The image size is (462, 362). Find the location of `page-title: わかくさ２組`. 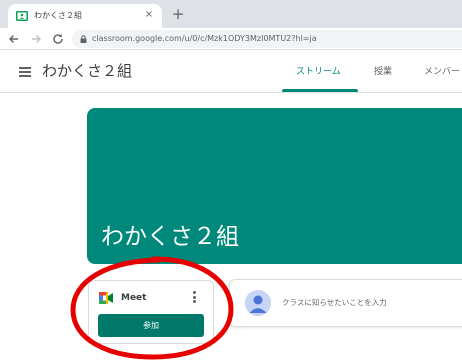

page-title: わかくさ２組 is located at coordinates (87, 71).